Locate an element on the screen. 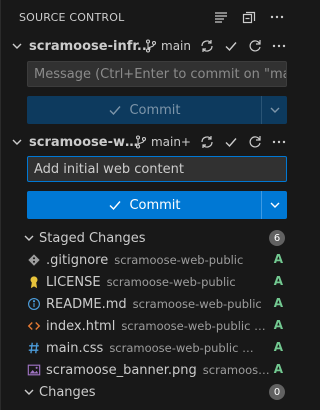 The image size is (320, 410). file-name: LICENSE is located at coordinates (73, 282).